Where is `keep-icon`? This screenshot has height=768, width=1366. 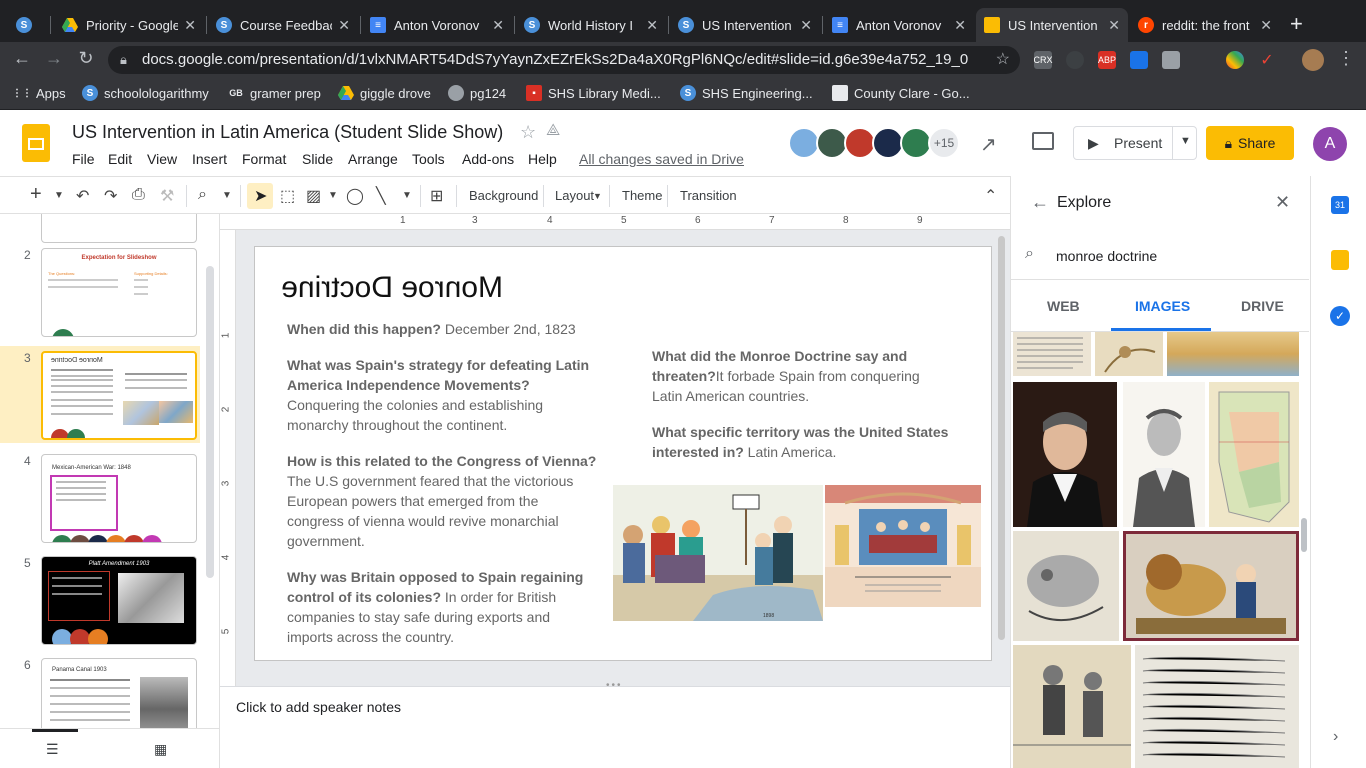
keep-icon is located at coordinates (1340, 260).